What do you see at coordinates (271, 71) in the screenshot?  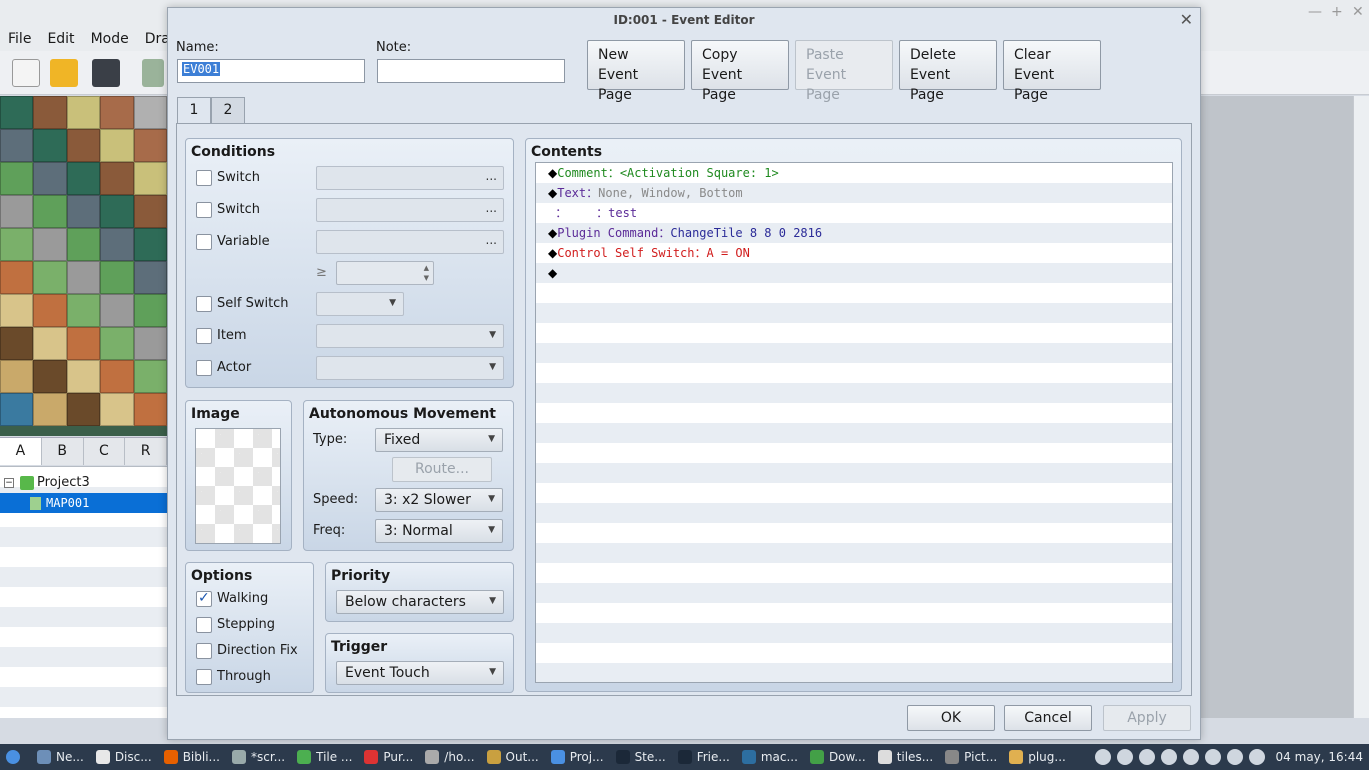 I see `name-input: EV001` at bounding box center [271, 71].